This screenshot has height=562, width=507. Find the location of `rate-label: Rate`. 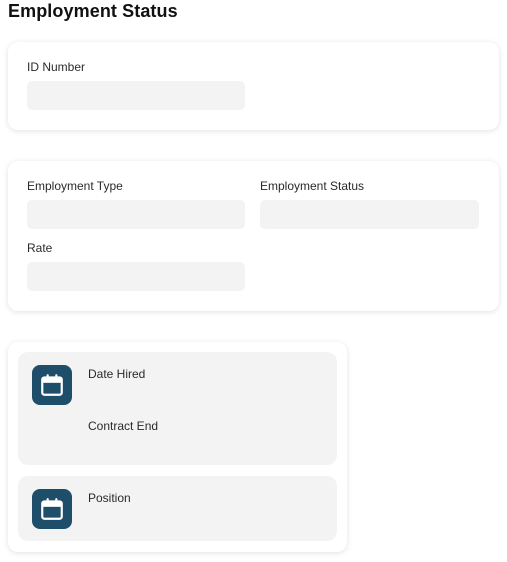

rate-label: Rate is located at coordinates (40, 248).